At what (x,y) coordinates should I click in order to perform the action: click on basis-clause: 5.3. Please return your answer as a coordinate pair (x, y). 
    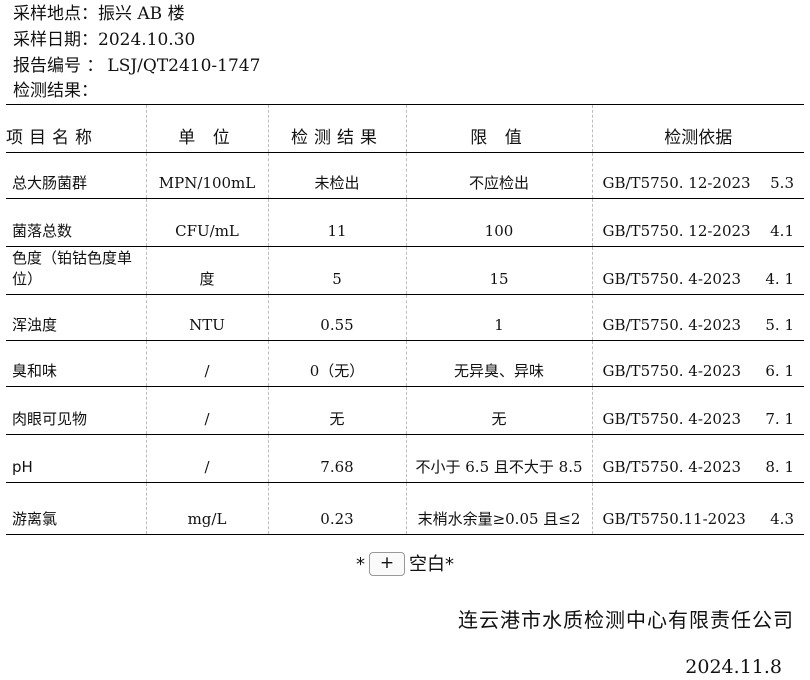
    Looking at the image, I should click on (782, 183).